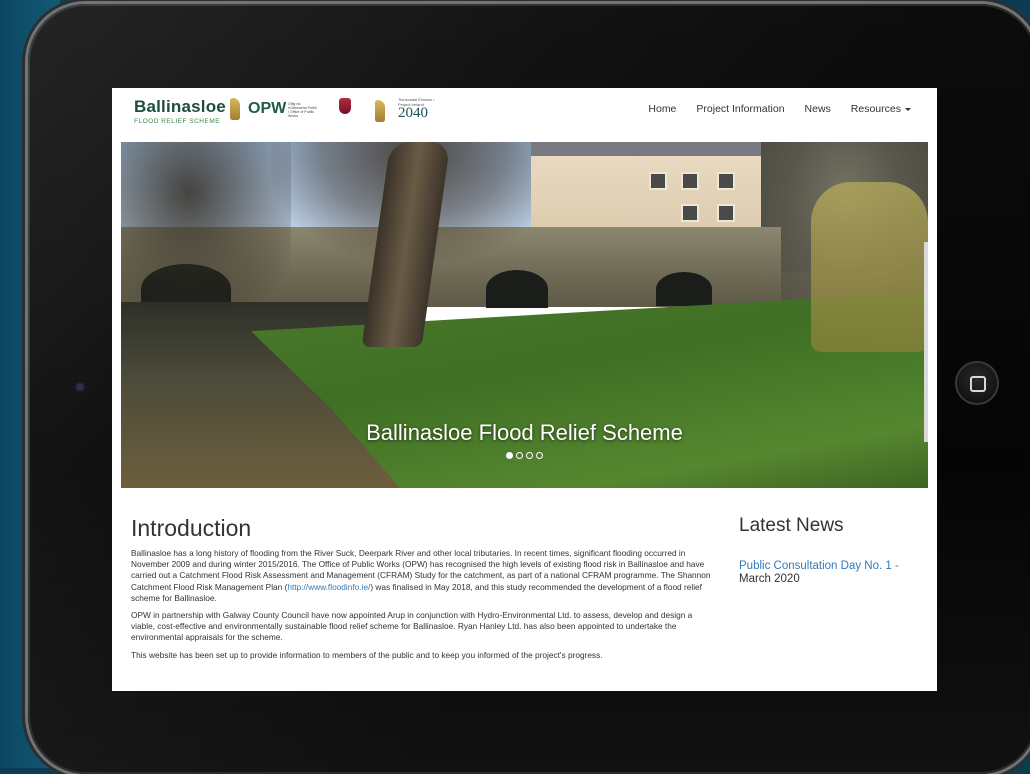  What do you see at coordinates (662, 109) in the screenshot?
I see `nav-home: Home` at bounding box center [662, 109].